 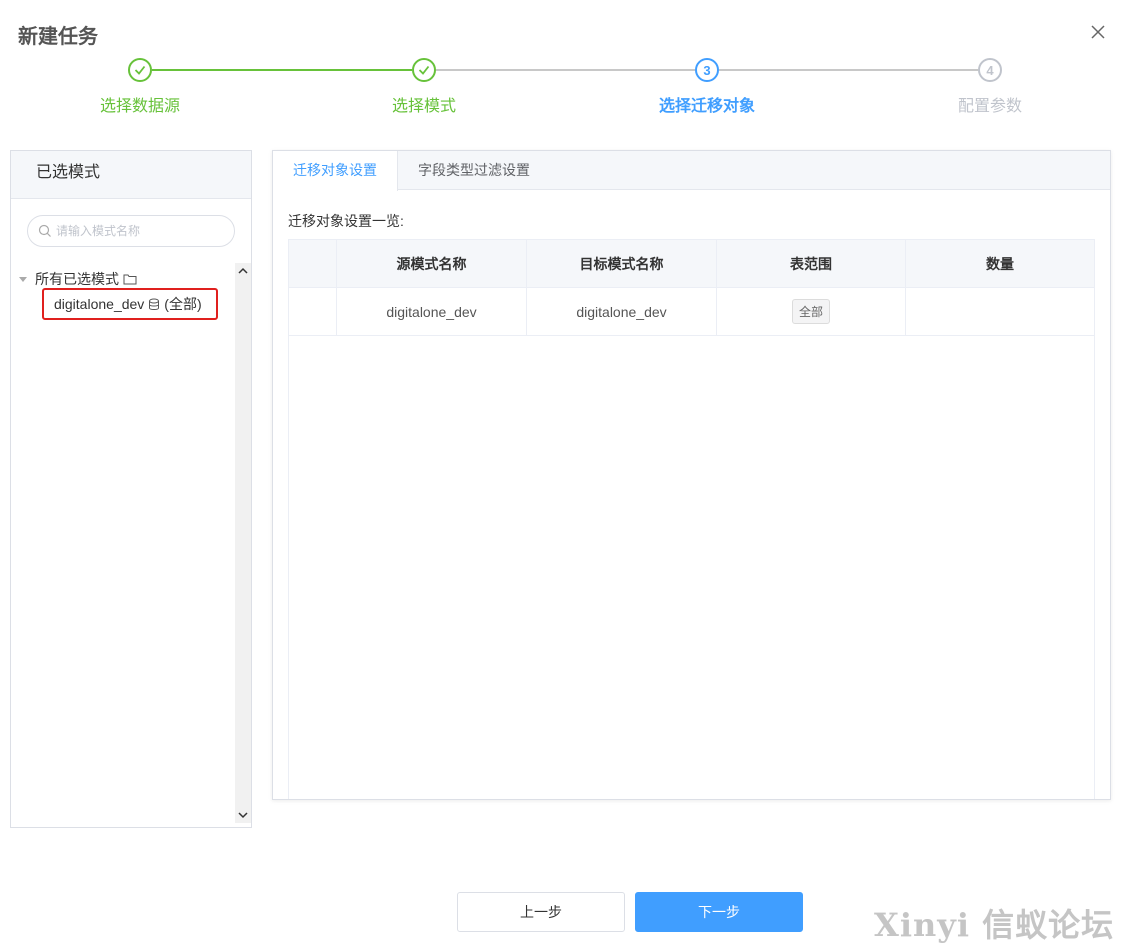 I want to click on step-select-schema: 选择模式, so click(x=424, y=87).